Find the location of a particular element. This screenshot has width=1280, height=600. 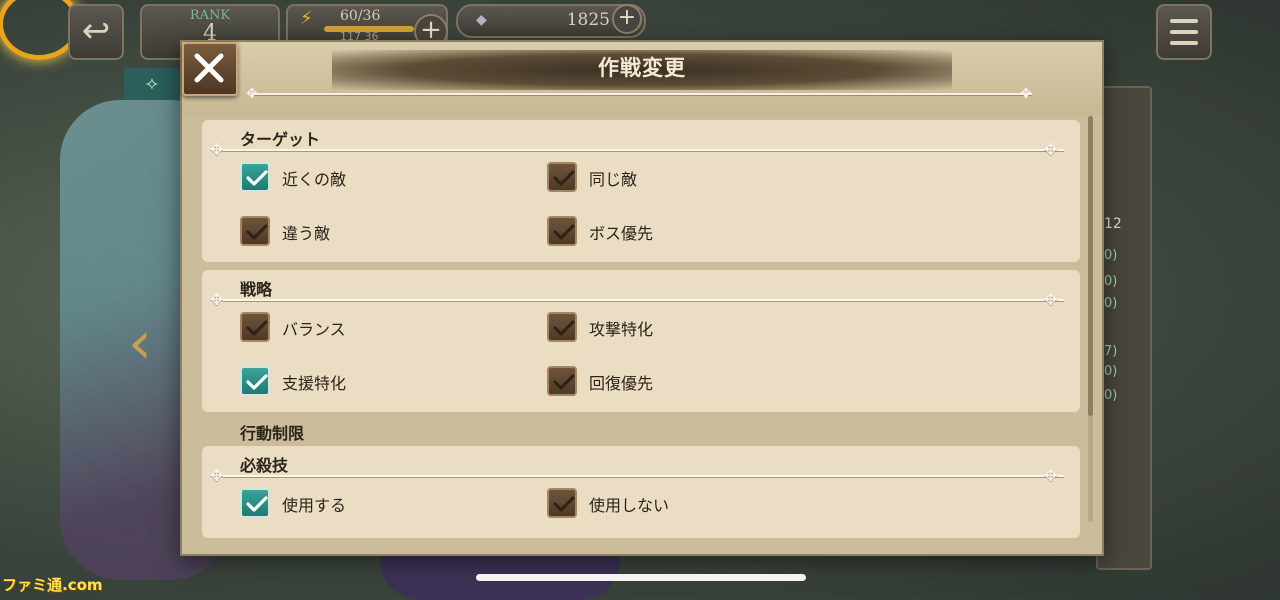

strategy-section-label: 戦略 is located at coordinates (256, 289).